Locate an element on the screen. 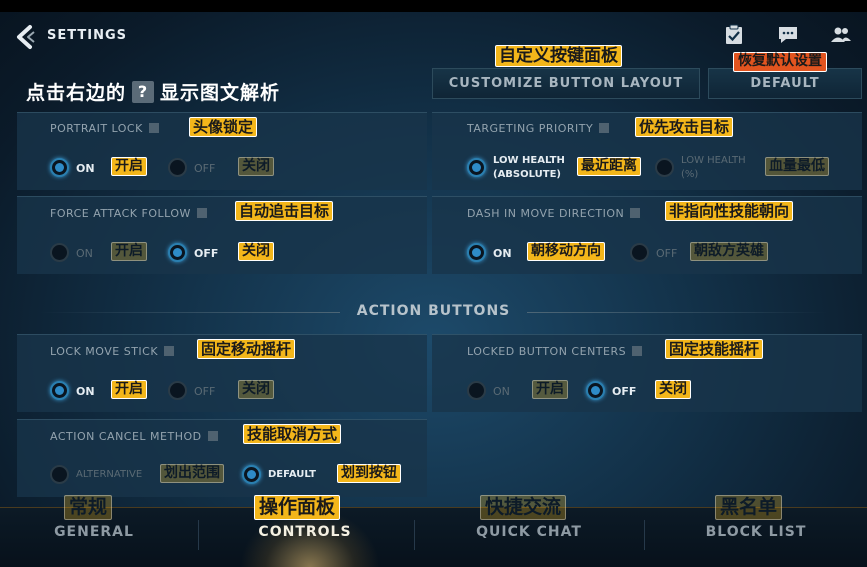 This screenshot has width=867, height=567. locked-centers-on-cn: 开启 is located at coordinates (550, 389).